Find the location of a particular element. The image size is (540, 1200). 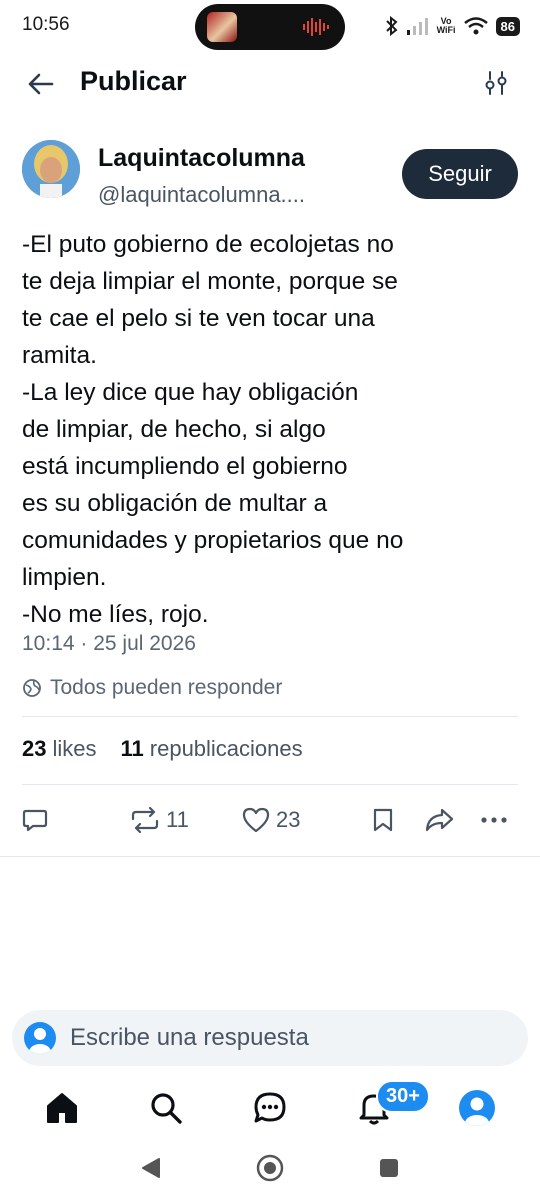

media-thumbnail is located at coordinates (222, 27).